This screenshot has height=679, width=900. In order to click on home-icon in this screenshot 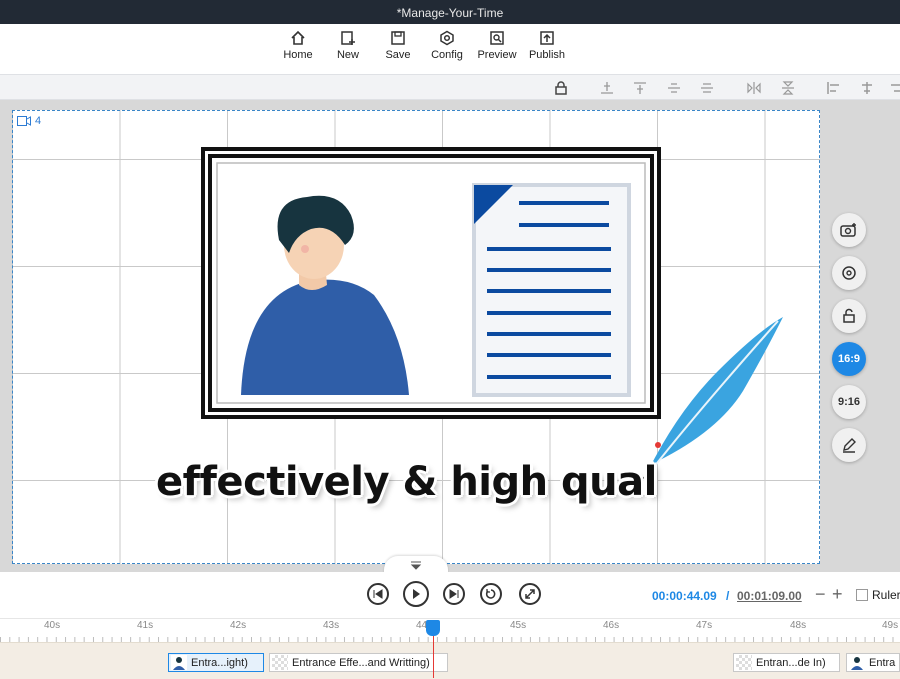, I will do `click(298, 37)`.